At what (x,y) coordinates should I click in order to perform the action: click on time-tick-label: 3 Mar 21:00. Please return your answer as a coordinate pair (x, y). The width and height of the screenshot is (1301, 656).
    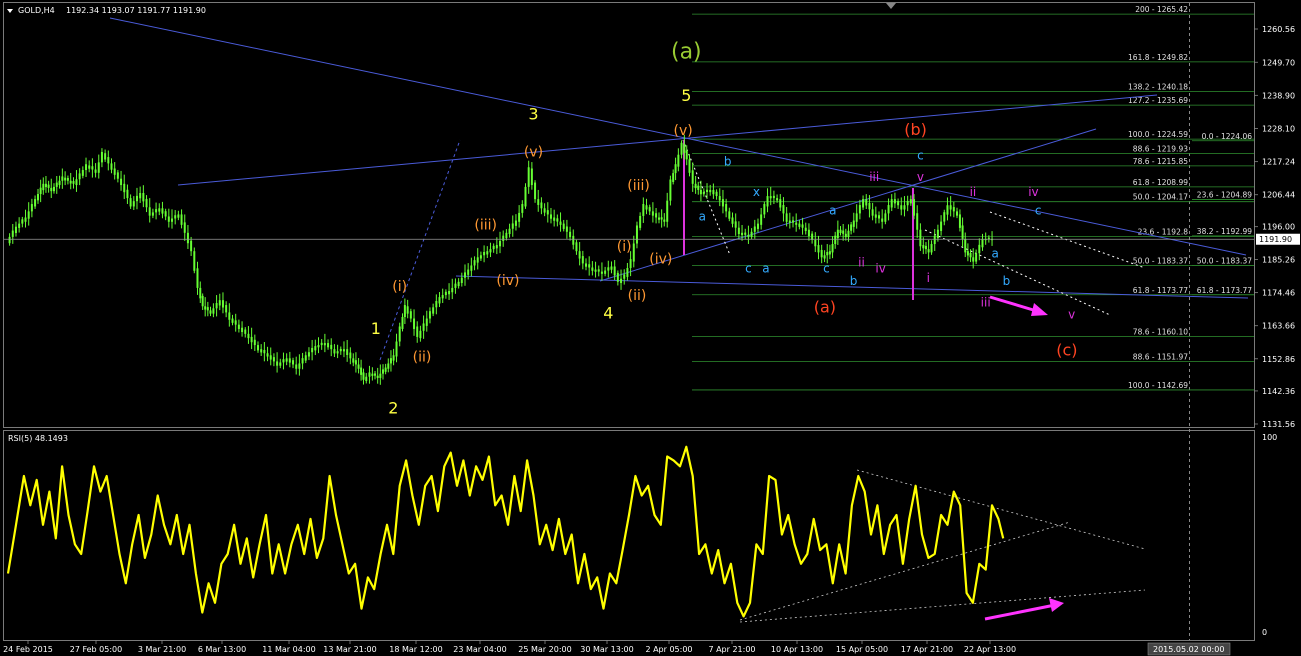
    Looking at the image, I should click on (162, 649).